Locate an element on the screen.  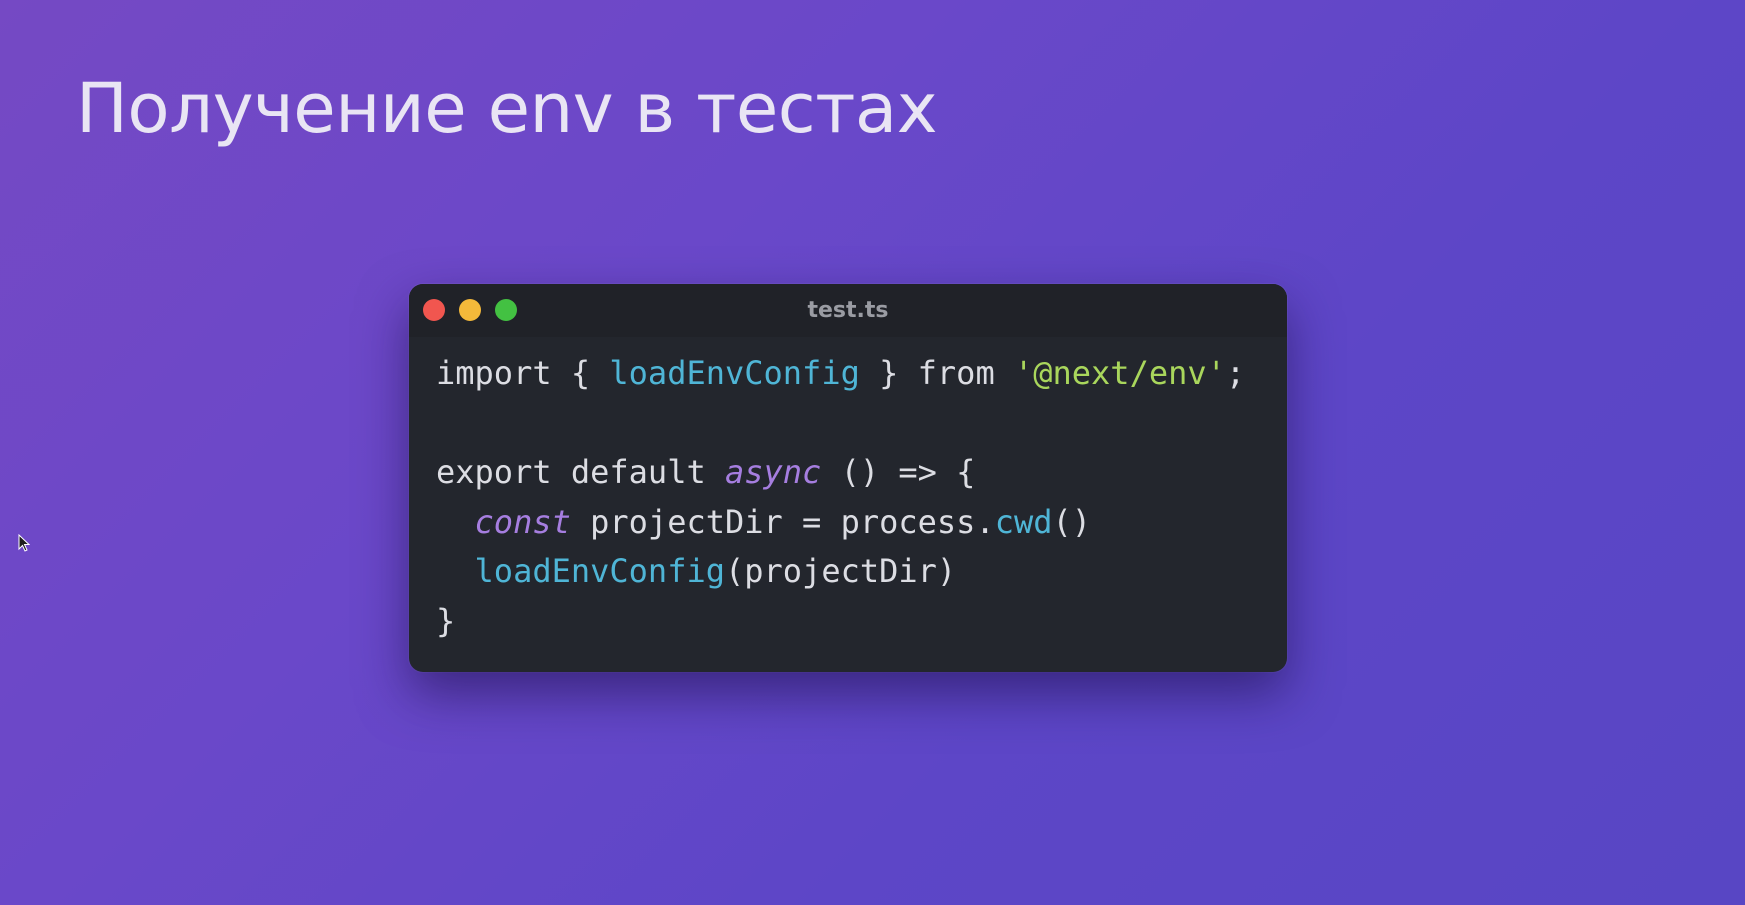
window-title: test.ts is located at coordinates (848, 310).